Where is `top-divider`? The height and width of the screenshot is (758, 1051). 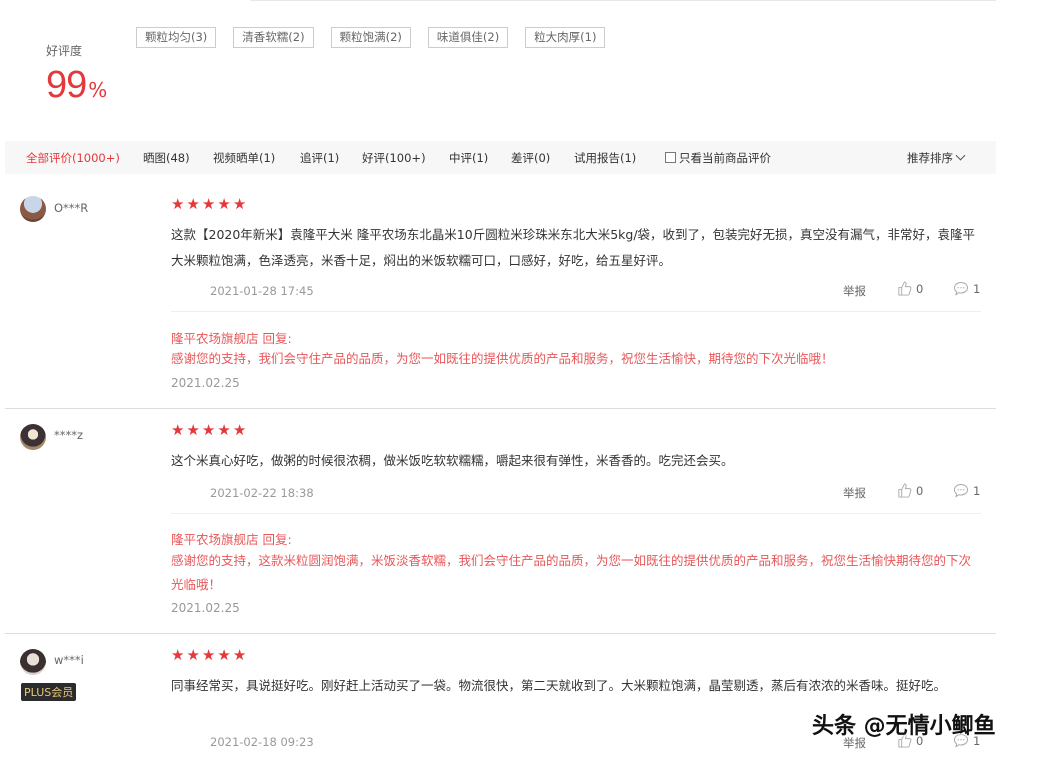 top-divider is located at coordinates (623, 0).